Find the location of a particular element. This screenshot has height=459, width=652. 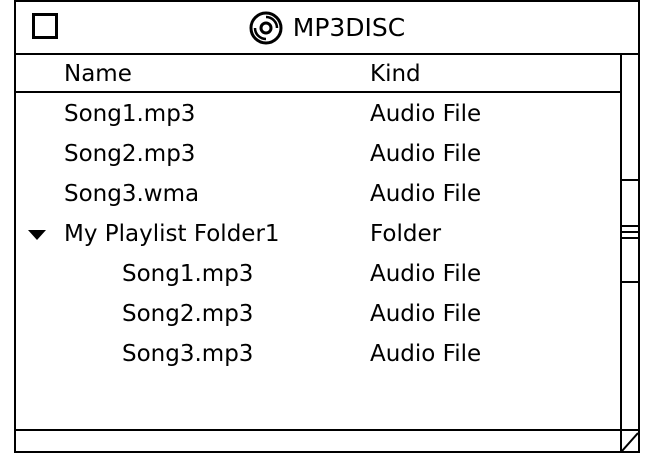

window-title: MP3DISC is located at coordinates (349, 27).